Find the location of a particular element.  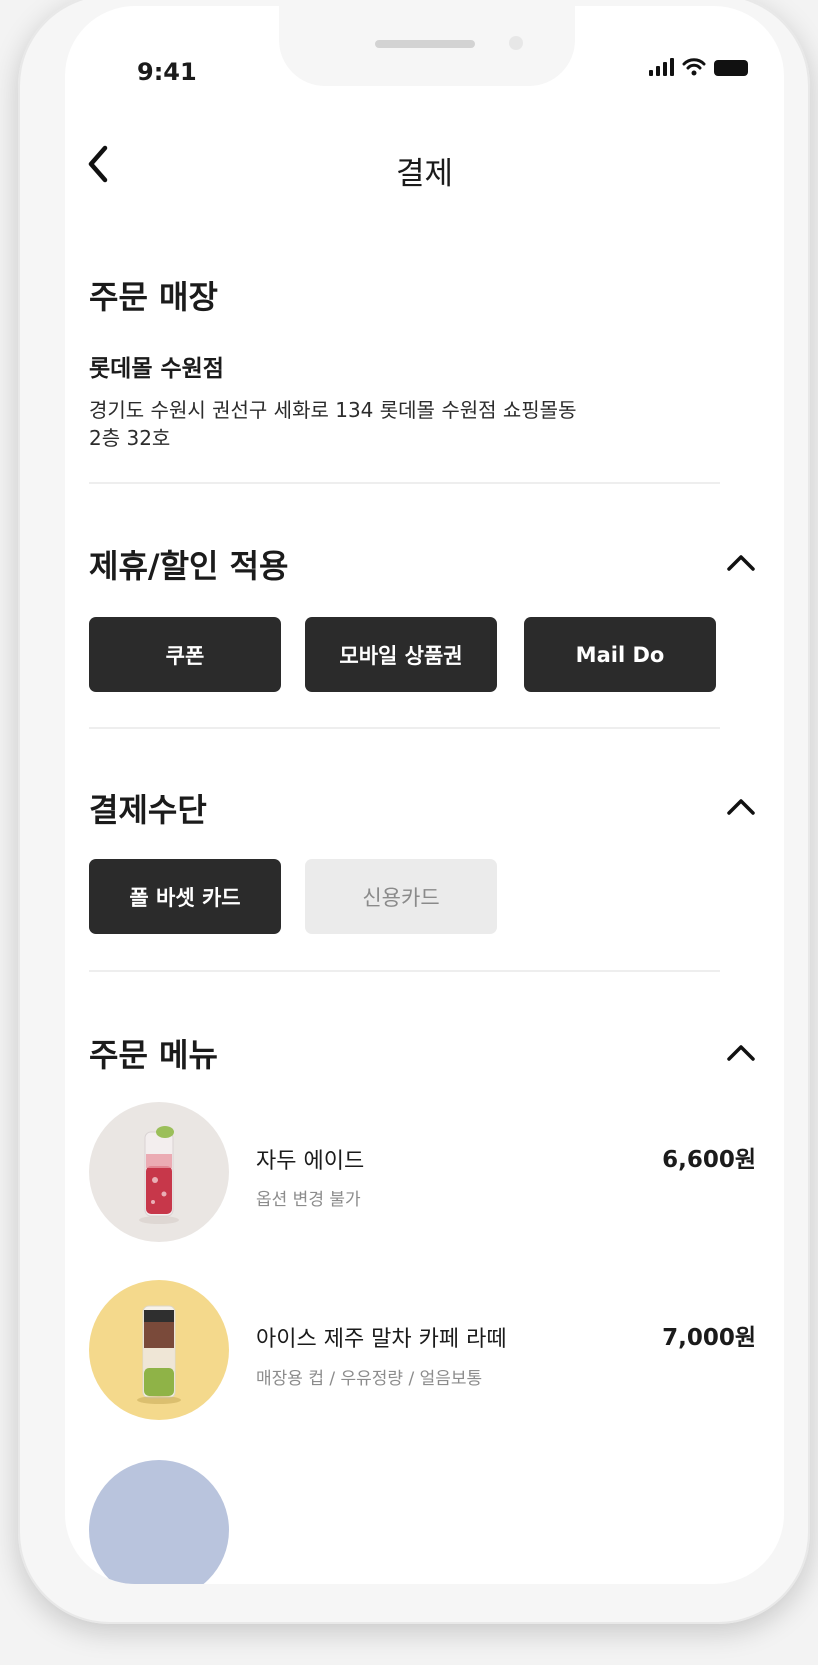

item-name: 자두 에이드 is located at coordinates (310, 1161).